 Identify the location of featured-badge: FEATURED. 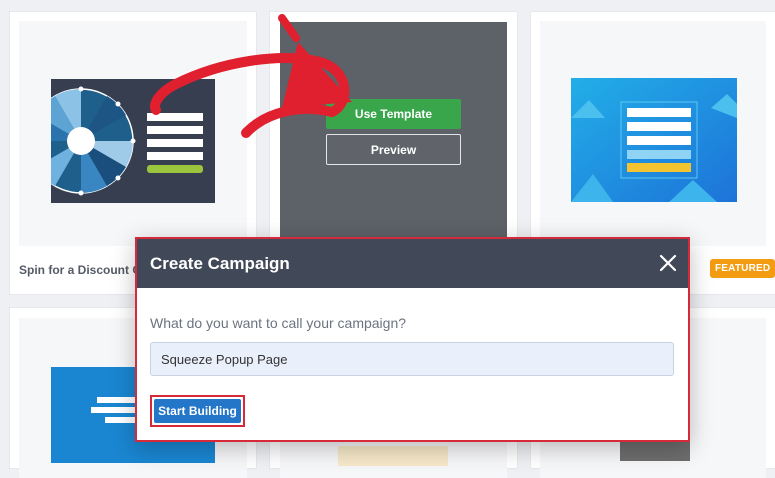
(742, 268).